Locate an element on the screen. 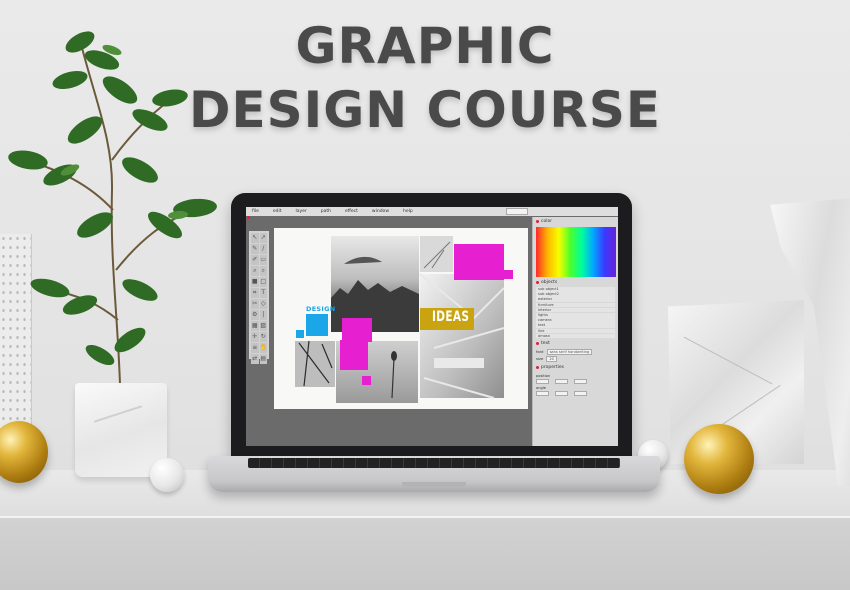  font-field: sans serif handwriting is located at coordinates (569, 351).